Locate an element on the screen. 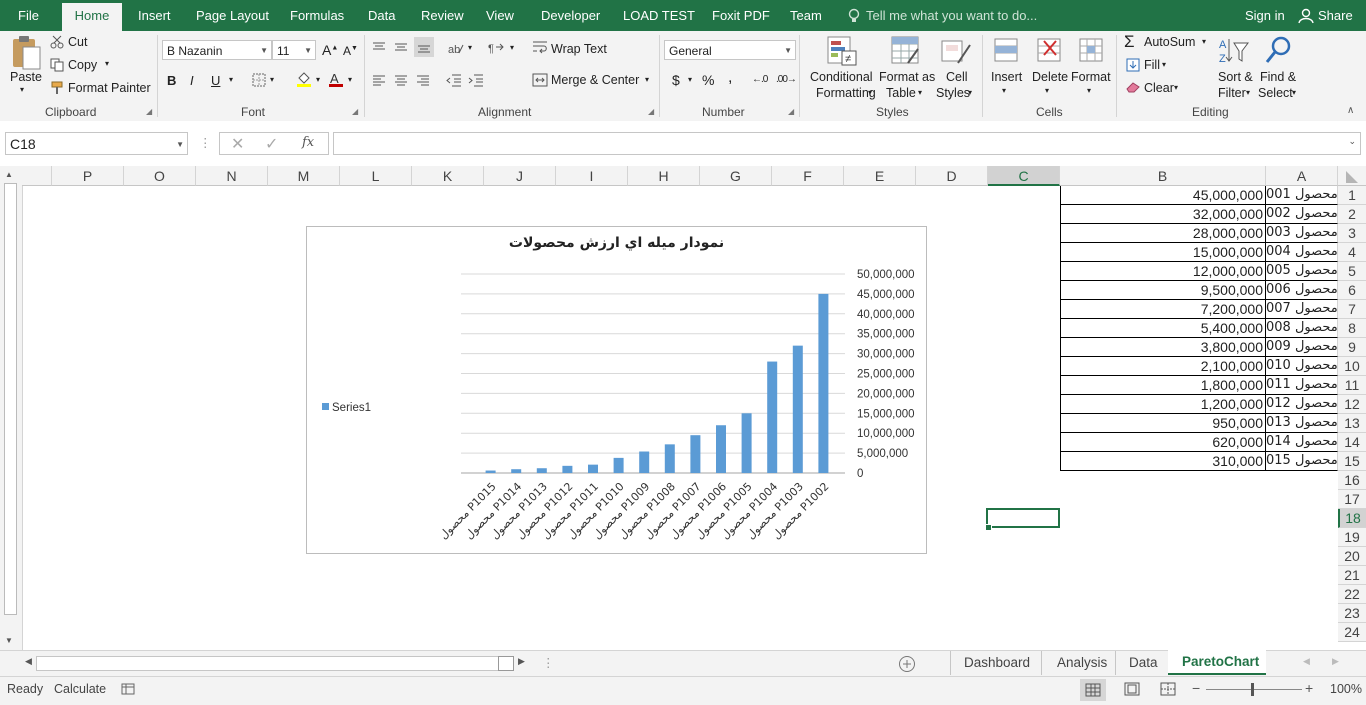 This screenshot has height=705, width=1366. column-header-k: K is located at coordinates (448, 176).